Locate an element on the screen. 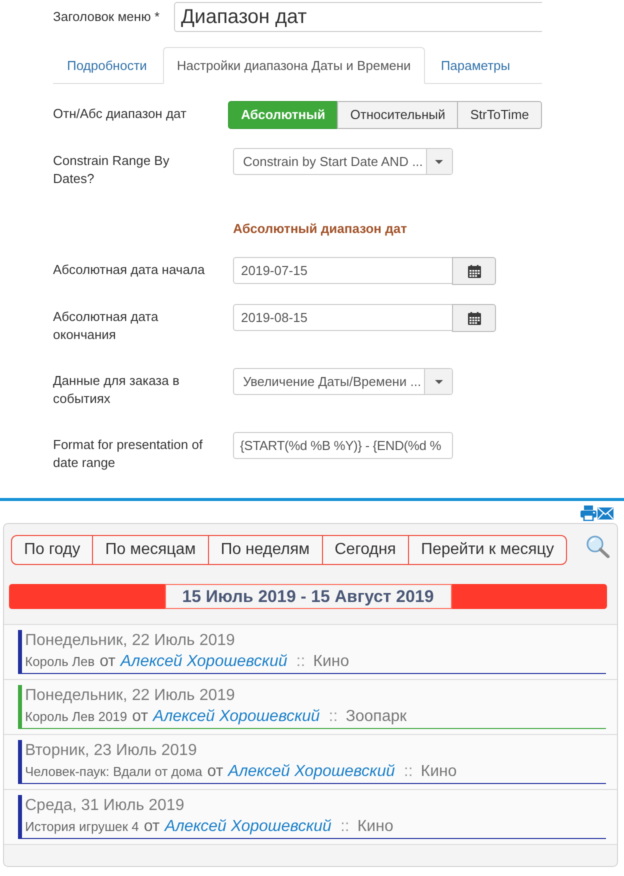 The height and width of the screenshot is (876, 624). event-title: История игрушек 4 is located at coordinates (82, 826).